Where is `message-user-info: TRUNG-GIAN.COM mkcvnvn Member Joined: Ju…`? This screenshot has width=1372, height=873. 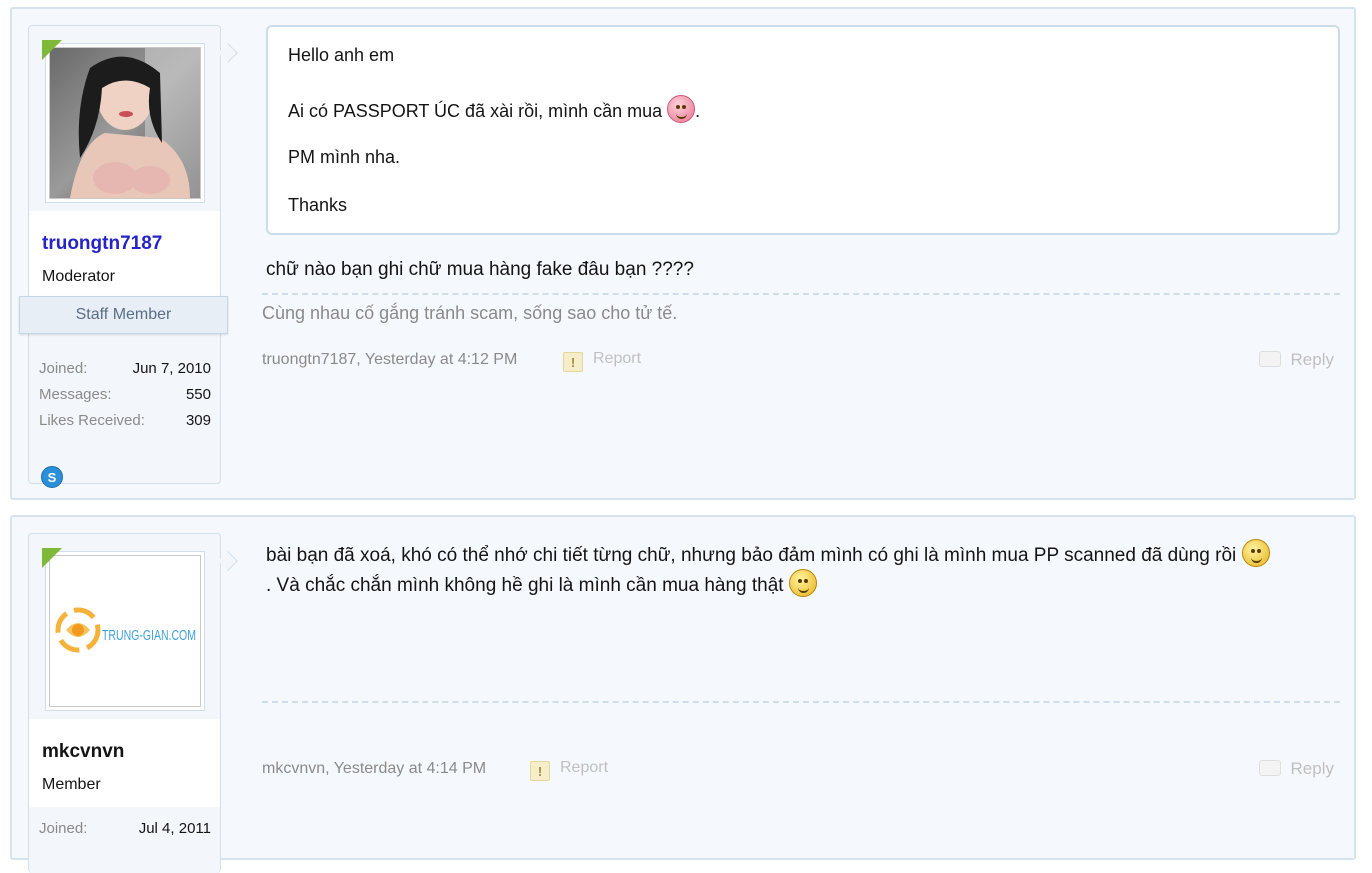
message-user-info: TRUNG-GIAN.COM mkcvnvn Member Joined: Ju… is located at coordinates (133, 703).